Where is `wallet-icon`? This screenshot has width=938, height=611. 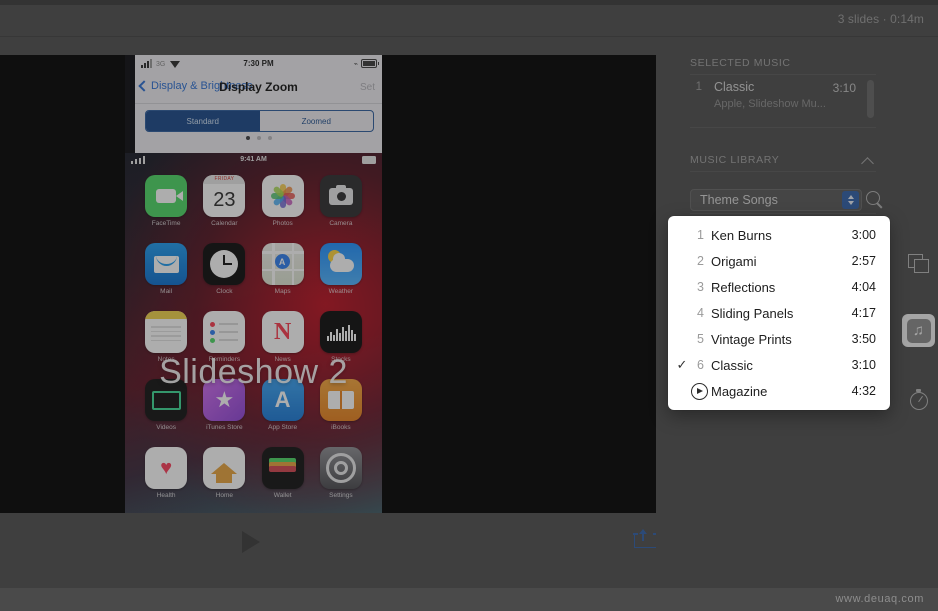
wallet-icon is located at coordinates (282, 468).